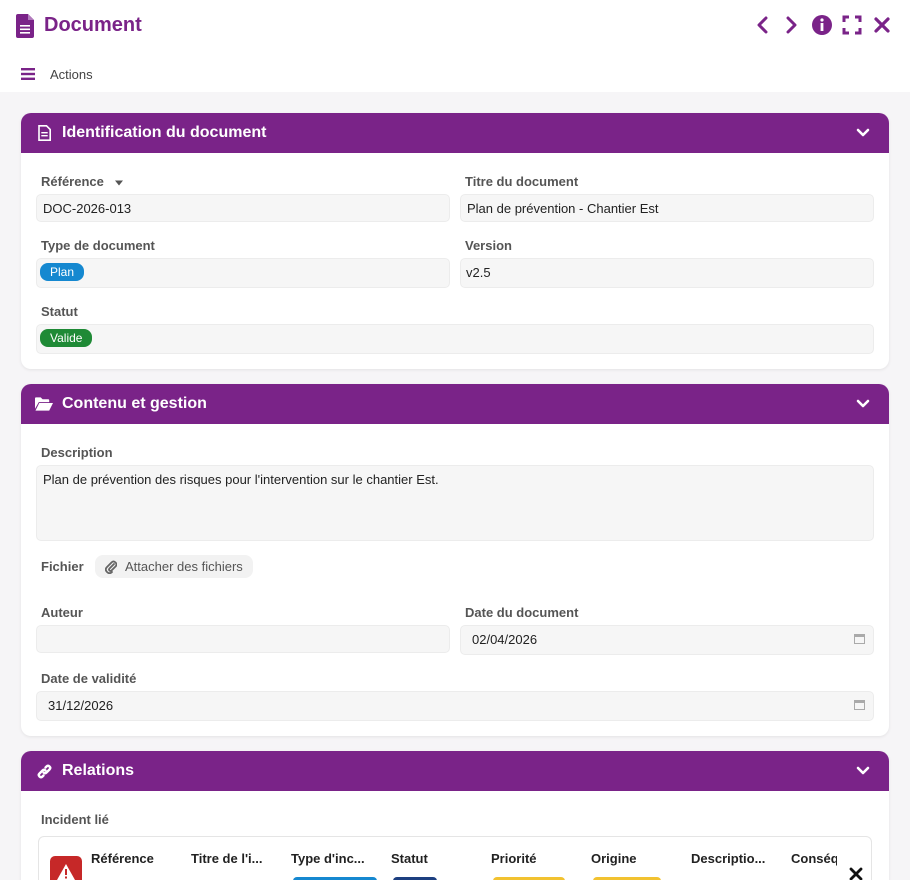 The height and width of the screenshot is (880, 910). What do you see at coordinates (455, 133) in the screenshot?
I see `section-identification-header: Identification du document` at bounding box center [455, 133].